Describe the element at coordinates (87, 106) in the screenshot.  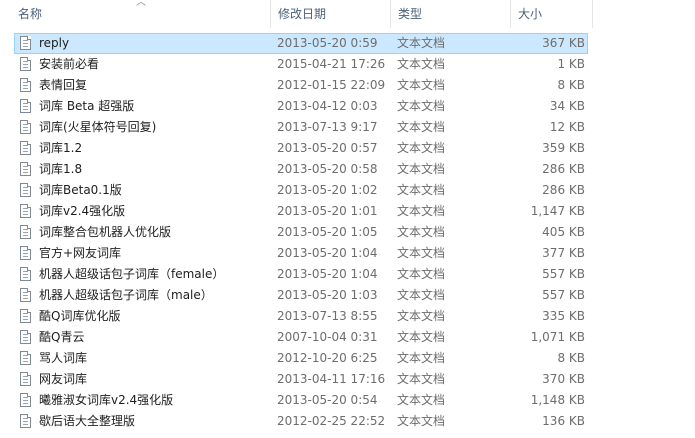
I see `file-name: 词库 Beta 超强版` at that location.